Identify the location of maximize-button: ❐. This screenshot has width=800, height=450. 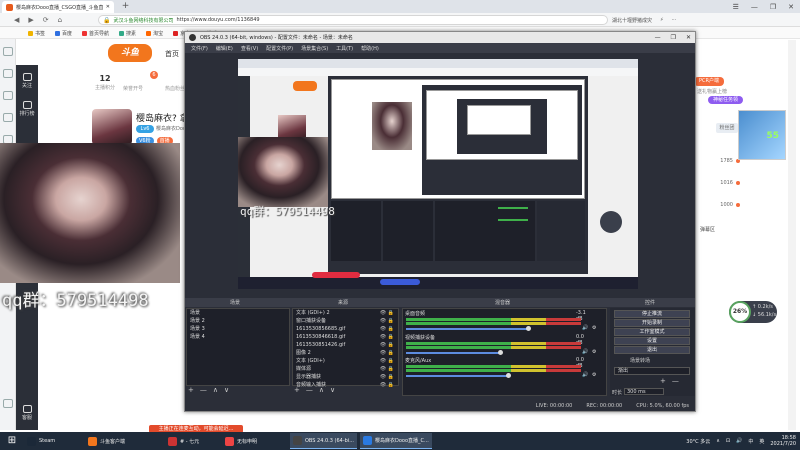
(773, 7).